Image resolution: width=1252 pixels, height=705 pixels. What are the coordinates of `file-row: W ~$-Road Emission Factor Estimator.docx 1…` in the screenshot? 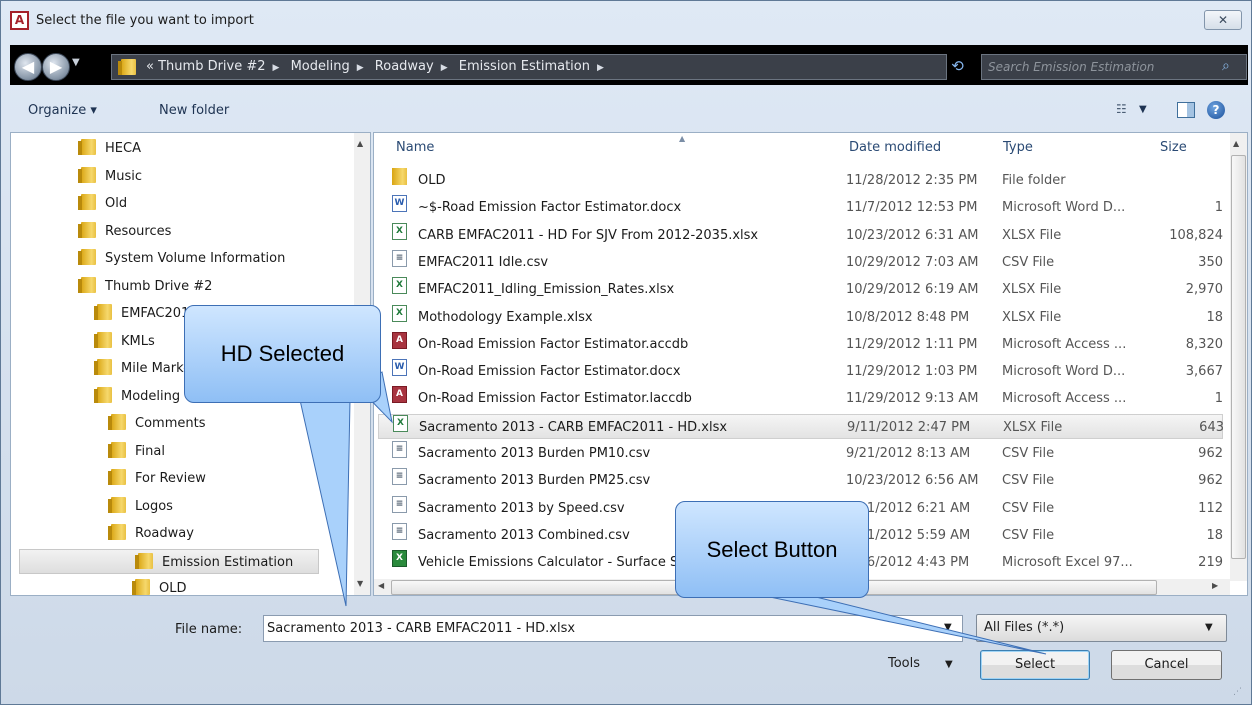 It's located at (800, 207).